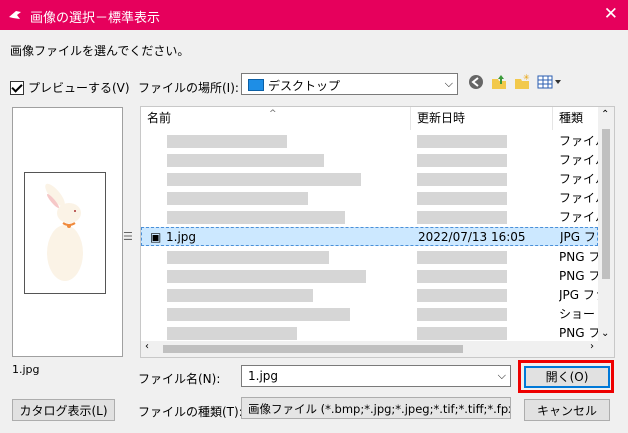  I want to click on preview-checkbox: プレビューする(V), so click(70, 87).